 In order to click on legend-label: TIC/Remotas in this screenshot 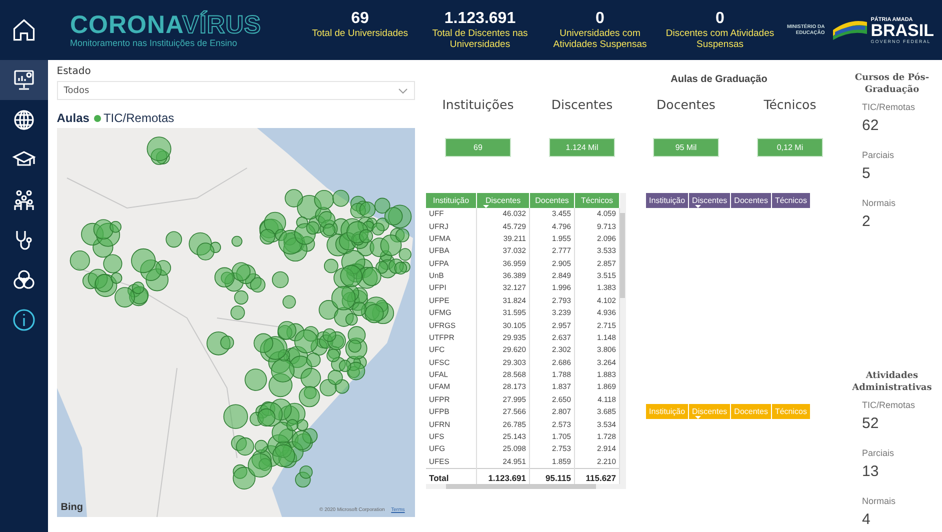, I will do `click(138, 118)`.